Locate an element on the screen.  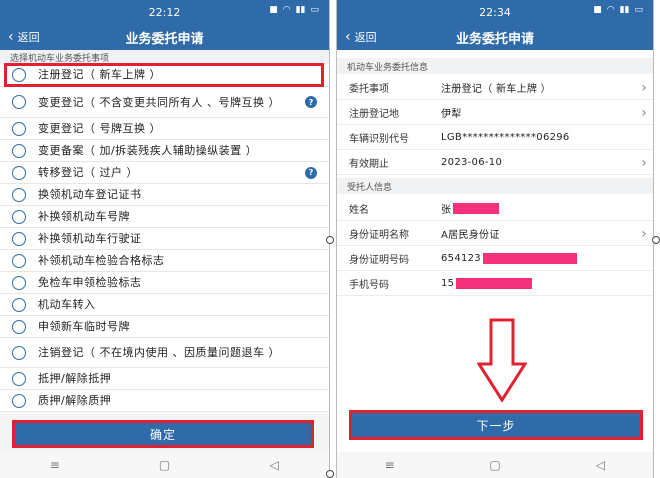
field-value: 654123 is located at coordinates (461, 258).